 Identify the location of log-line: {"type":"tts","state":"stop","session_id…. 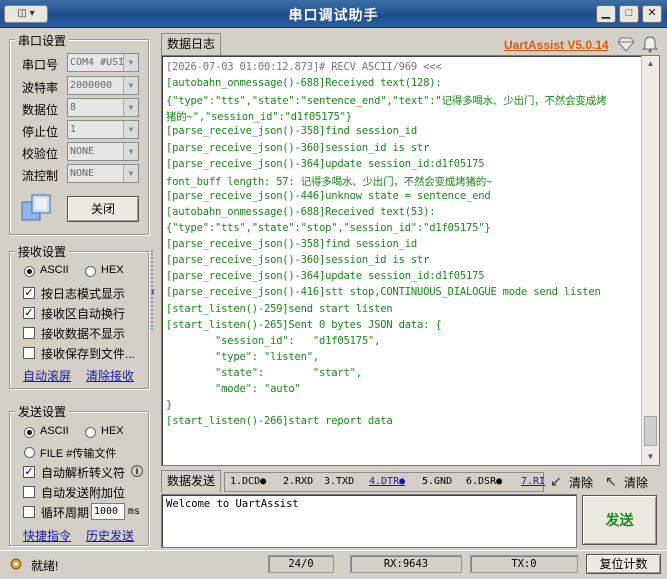
(328, 228).